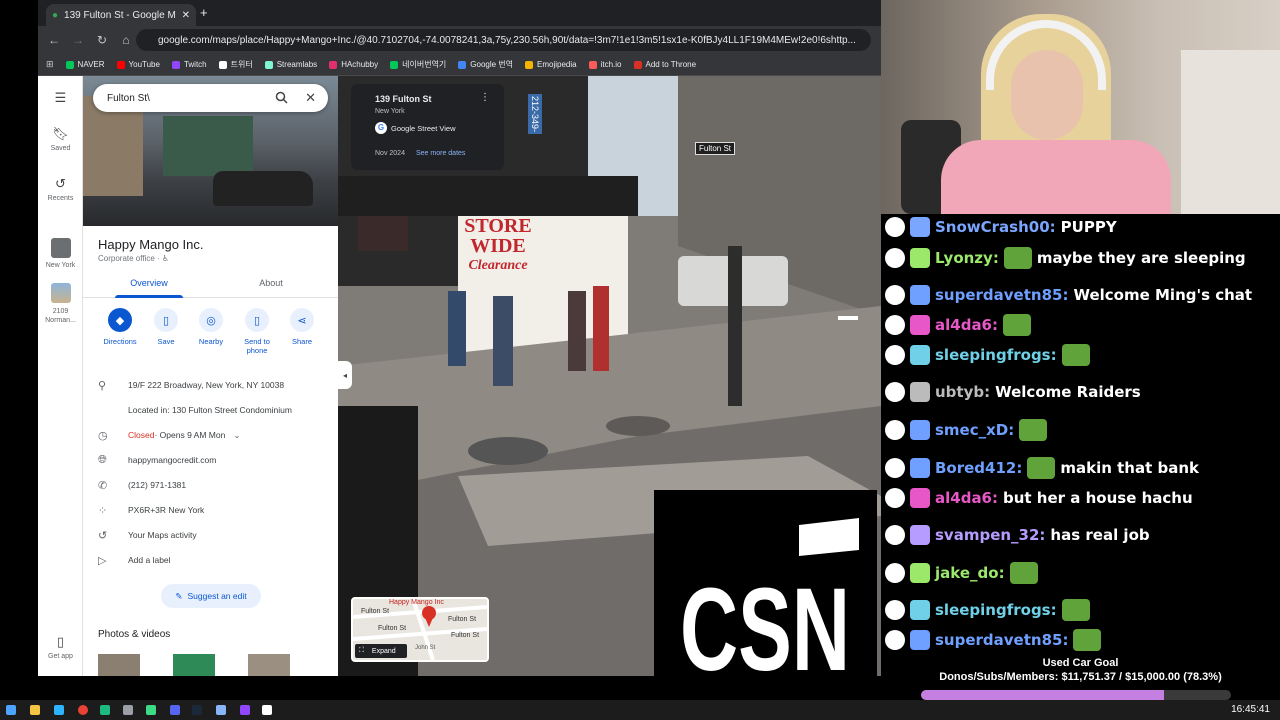 This screenshot has height=720, width=1280. I want to click on bookmark-label: NAVER, so click(91, 64).